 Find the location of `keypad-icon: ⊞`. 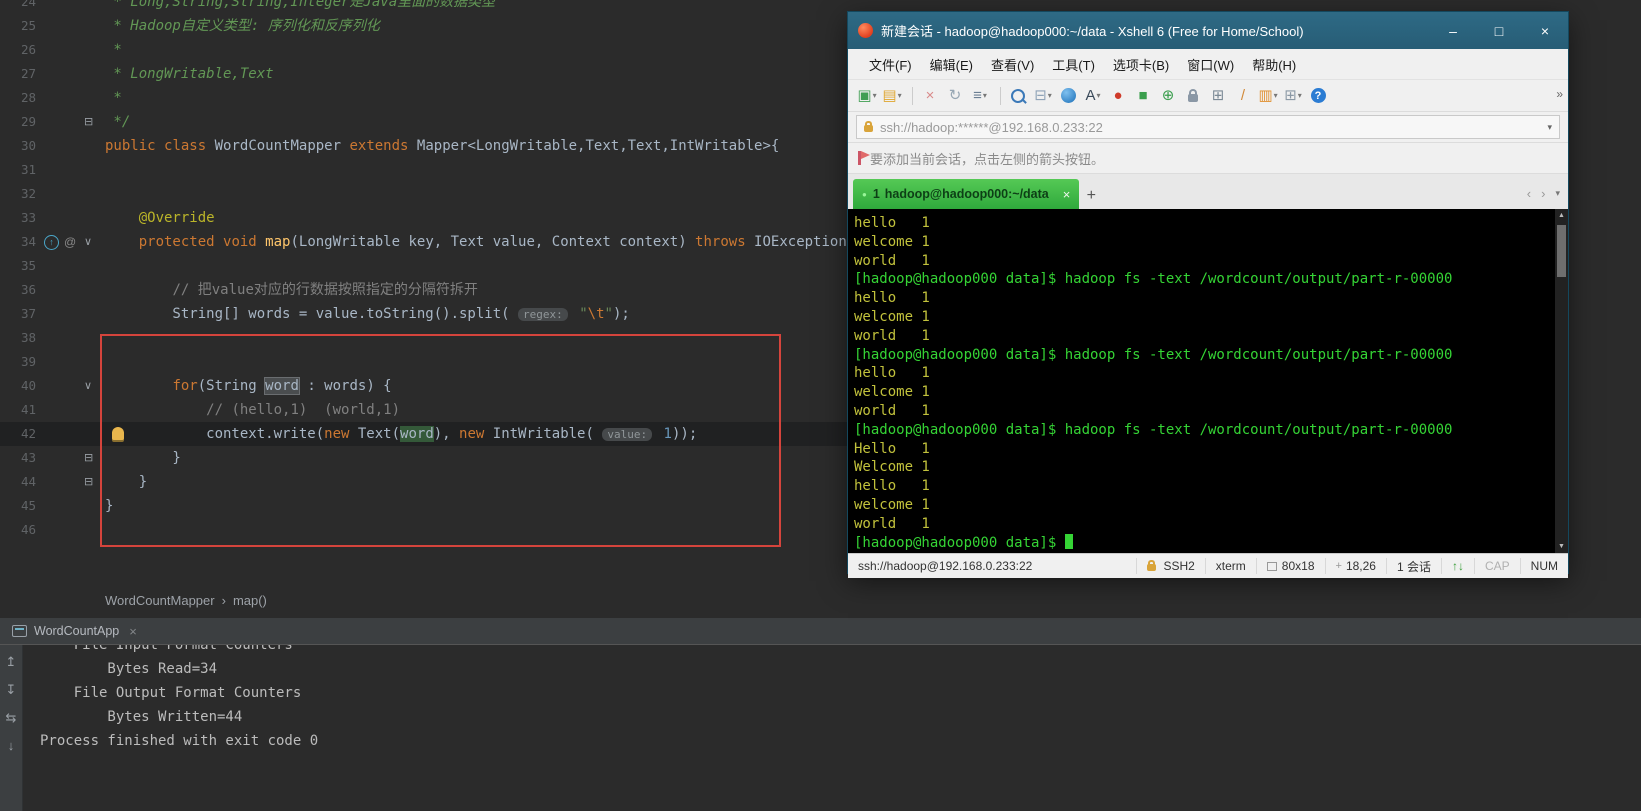

keypad-icon: ⊞ is located at coordinates (1218, 95).